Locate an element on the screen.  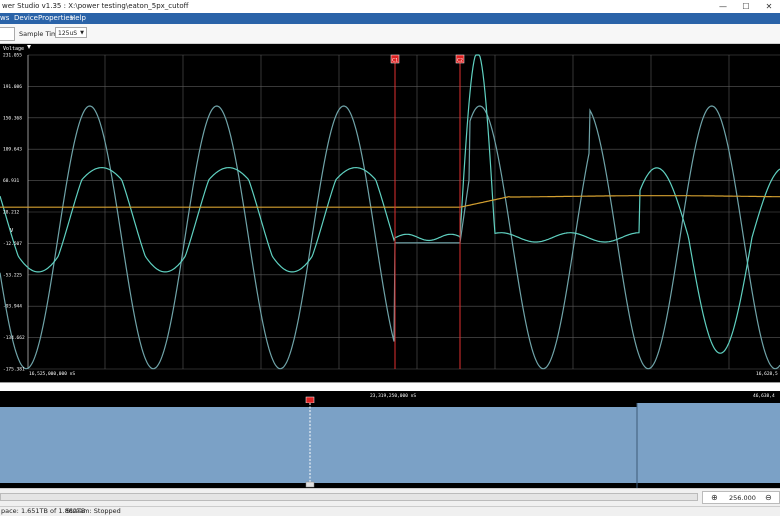
y-tick-label: 68.931 is located at coordinates (11, 181).